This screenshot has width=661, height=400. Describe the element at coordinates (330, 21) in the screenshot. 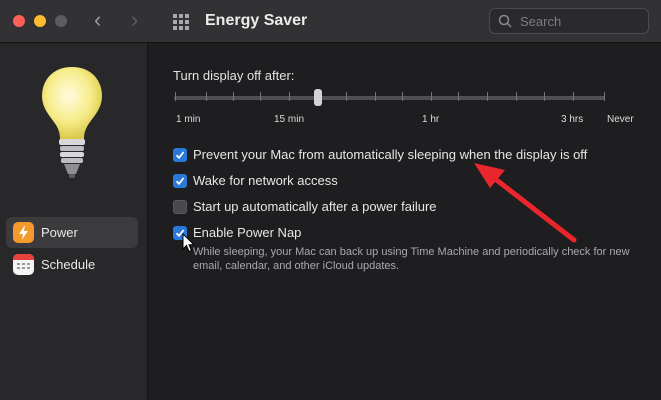

I see `window-titlebar: ‹ › Energy Saver Search` at that location.